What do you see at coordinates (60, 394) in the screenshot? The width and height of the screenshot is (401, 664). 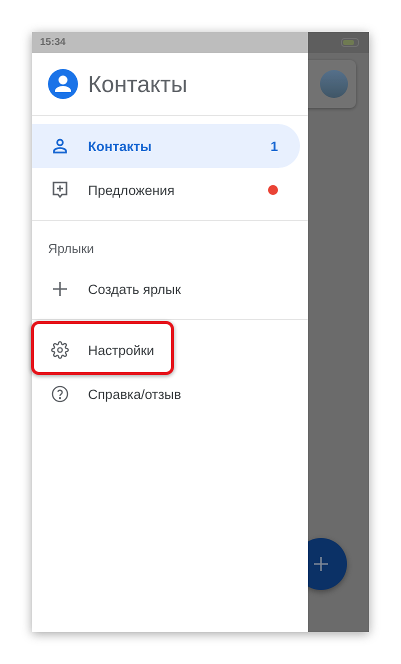 I see `help-icon` at bounding box center [60, 394].